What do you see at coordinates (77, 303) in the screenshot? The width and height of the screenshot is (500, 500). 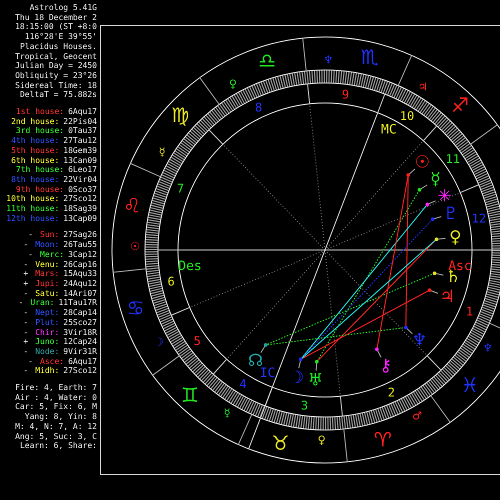 I see `planet-position: 11Tau17R` at bounding box center [77, 303].